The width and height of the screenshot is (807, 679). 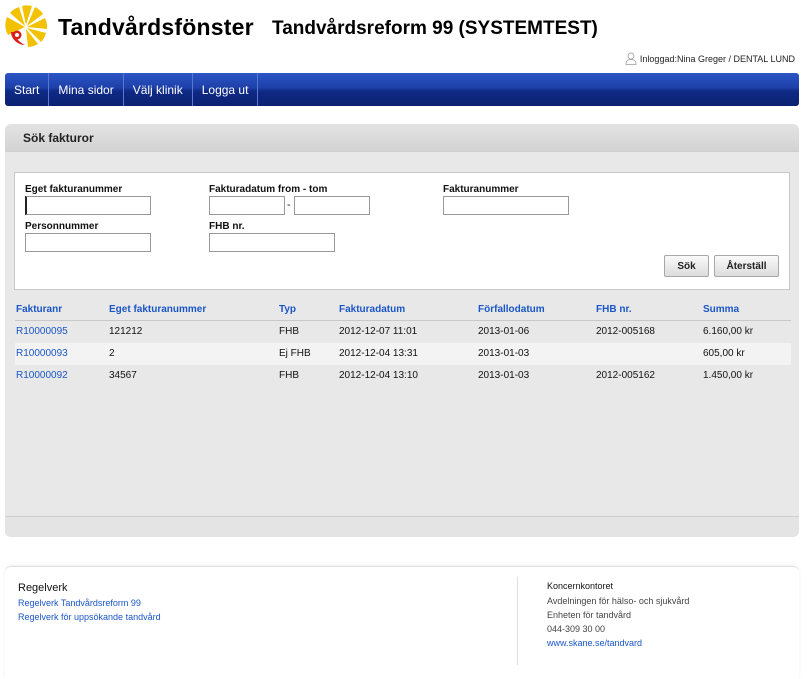 What do you see at coordinates (504, 331) in the screenshot?
I see `due-date-cell: 2013-01-06` at bounding box center [504, 331].